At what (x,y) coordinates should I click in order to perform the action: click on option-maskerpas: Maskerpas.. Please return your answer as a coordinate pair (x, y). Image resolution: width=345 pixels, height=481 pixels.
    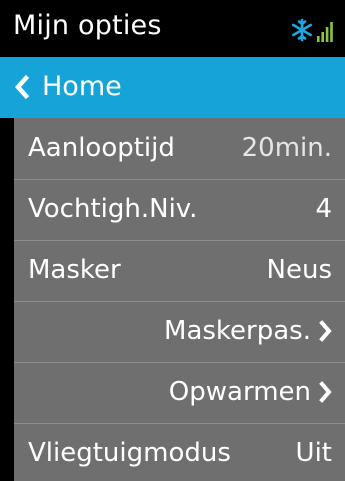
    Looking at the image, I should click on (179, 332).